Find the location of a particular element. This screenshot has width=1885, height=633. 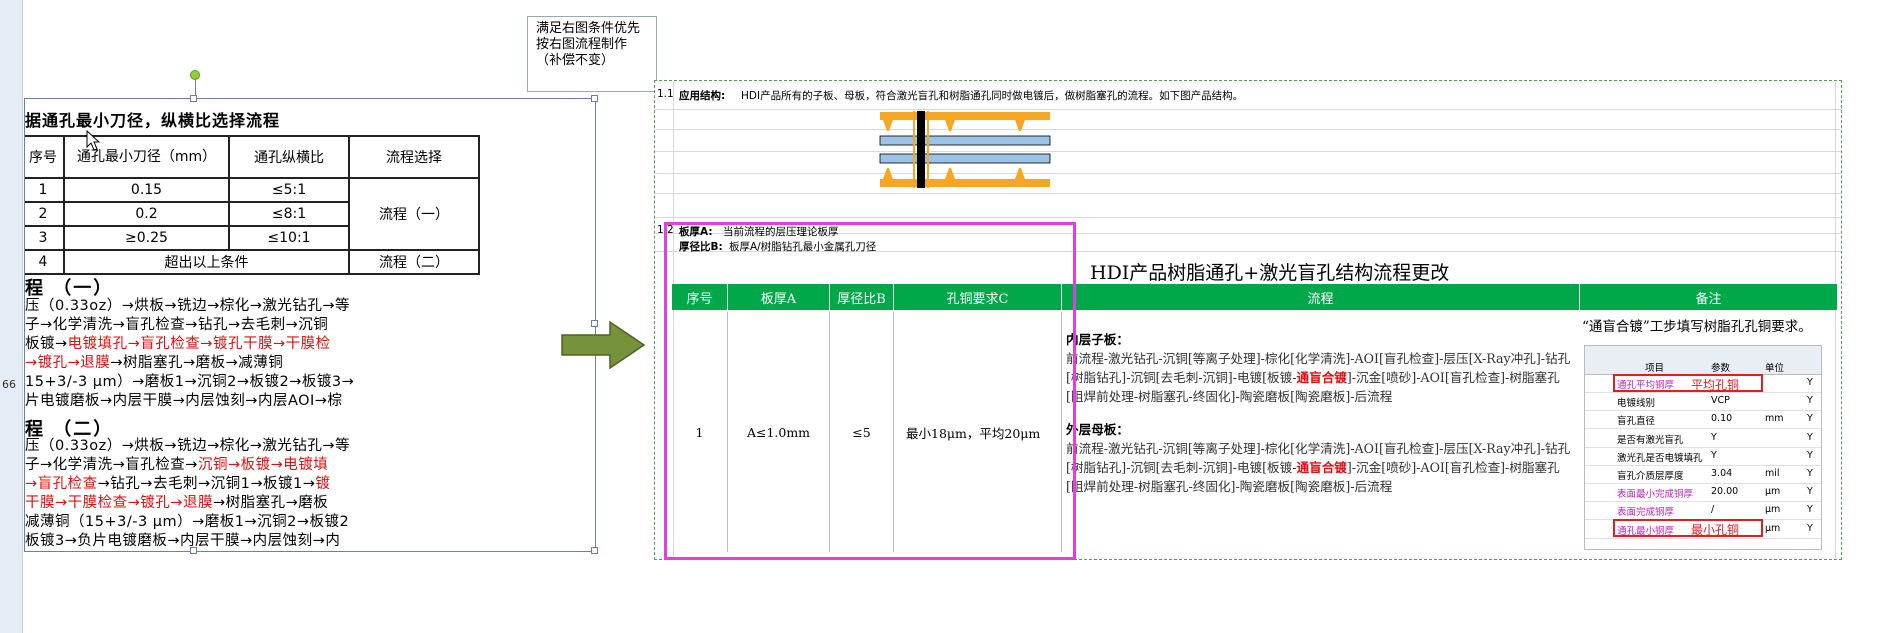

flow-segment: 沉铜→板镀→电镀填 is located at coordinates (263, 465).